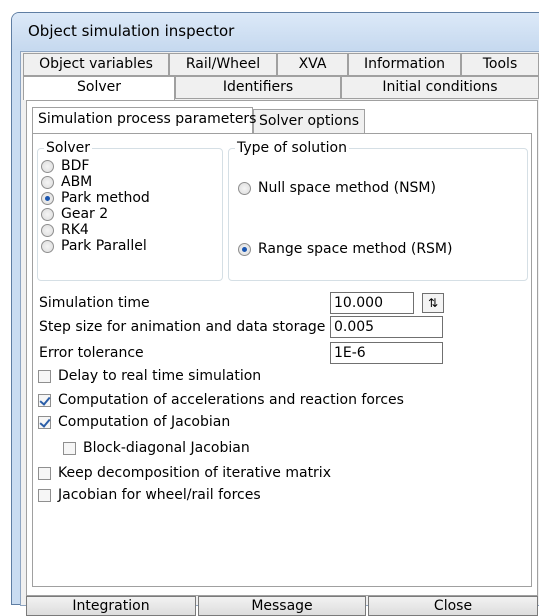 The image size is (539, 616). I want to click on simulation-time-input: 10.000, so click(372, 303).